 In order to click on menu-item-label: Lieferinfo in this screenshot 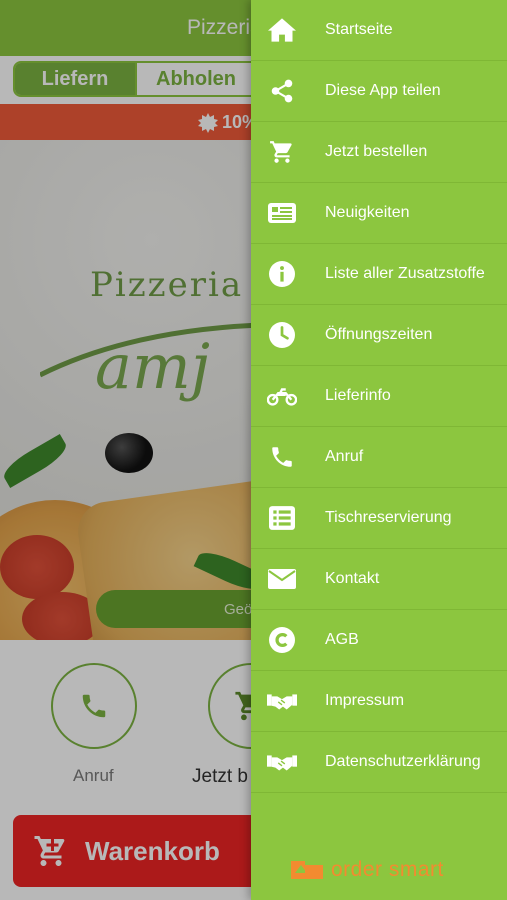, I will do `click(358, 395)`.